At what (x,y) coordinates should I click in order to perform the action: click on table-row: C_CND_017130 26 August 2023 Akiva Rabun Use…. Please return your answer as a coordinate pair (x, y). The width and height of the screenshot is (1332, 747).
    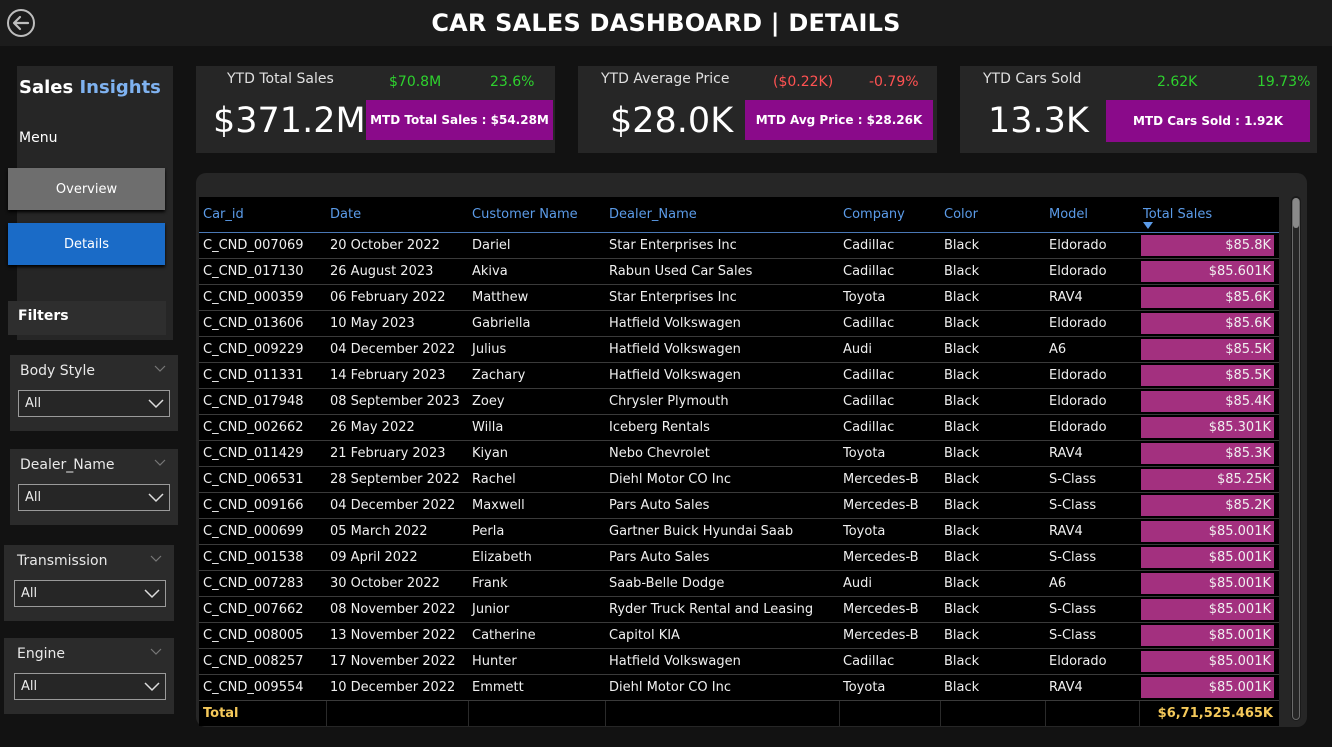
    Looking at the image, I should click on (739, 271).